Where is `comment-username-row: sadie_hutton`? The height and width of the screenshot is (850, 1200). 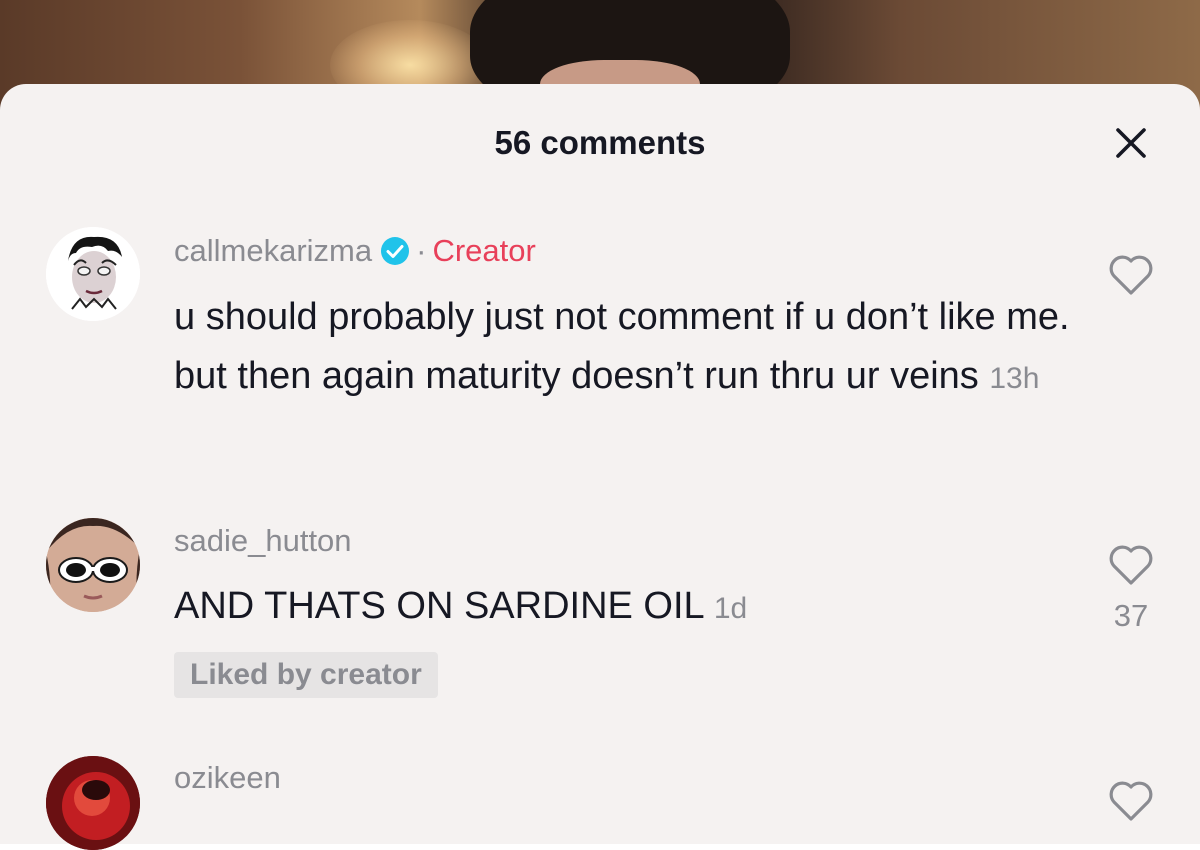 comment-username-row: sadie_hutton is located at coordinates (263, 541).